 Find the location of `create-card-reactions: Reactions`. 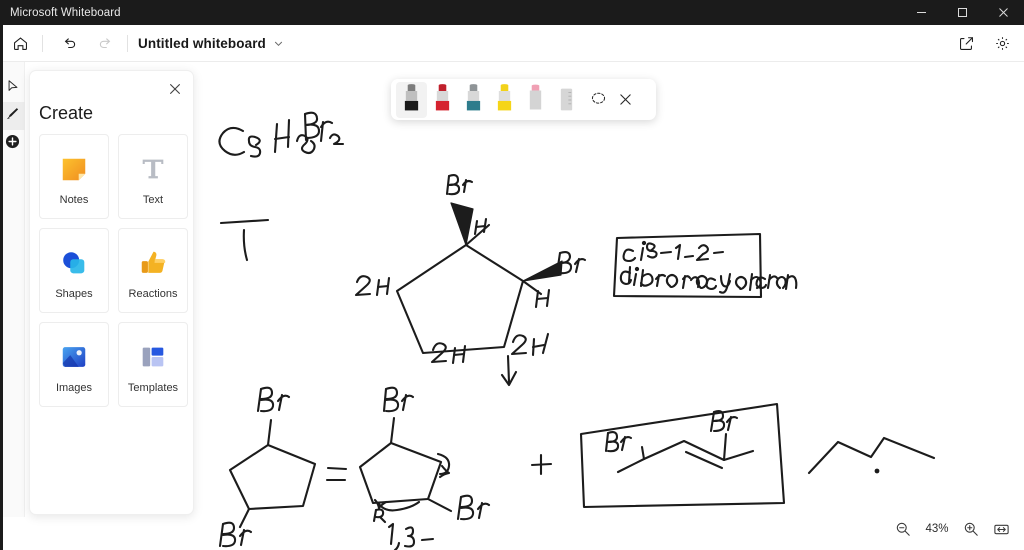

create-card-reactions: Reactions is located at coordinates (153, 270).